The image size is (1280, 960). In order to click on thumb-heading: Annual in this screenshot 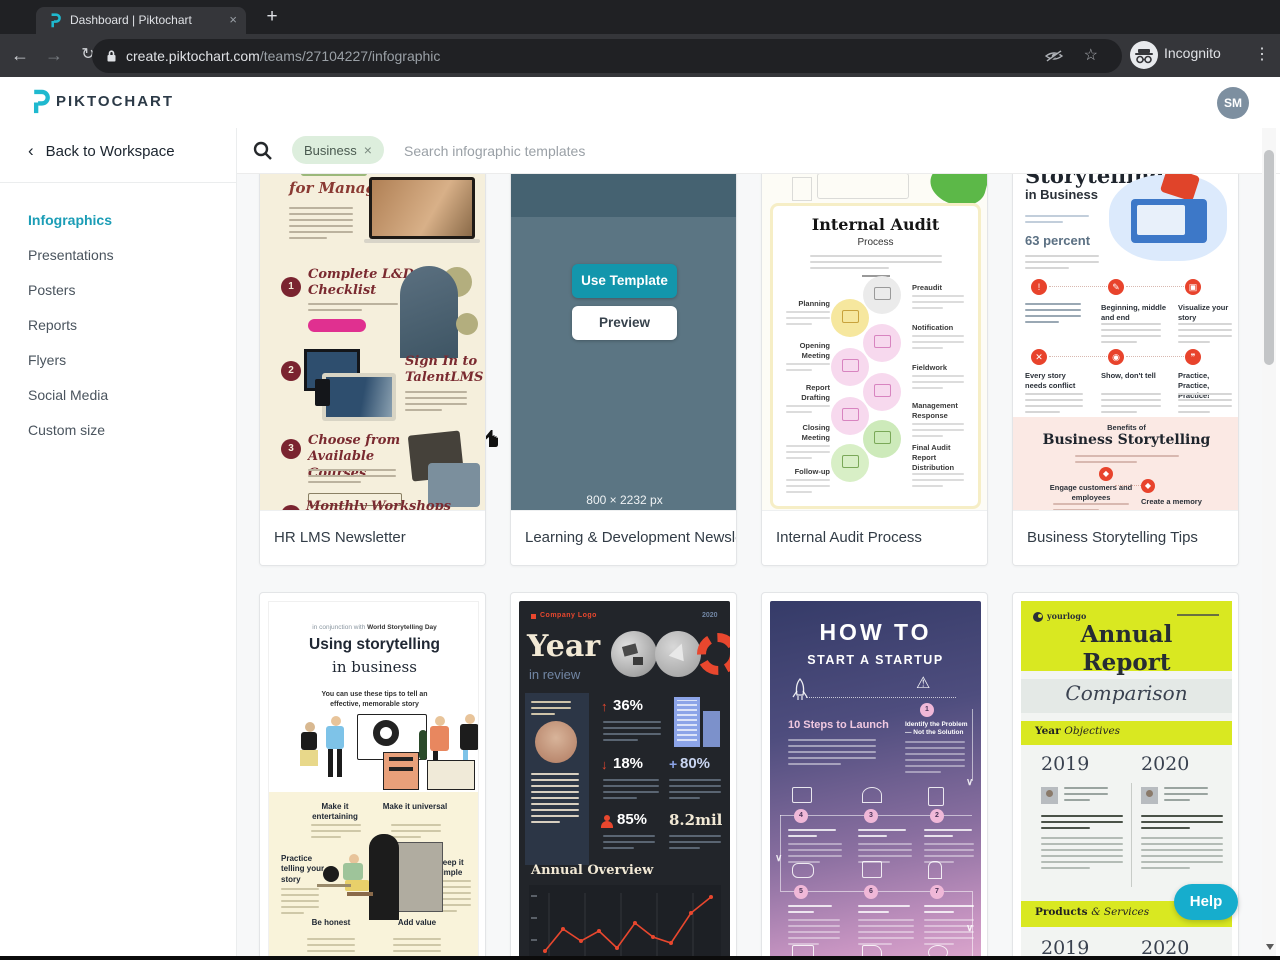, I will do `click(1126, 634)`.